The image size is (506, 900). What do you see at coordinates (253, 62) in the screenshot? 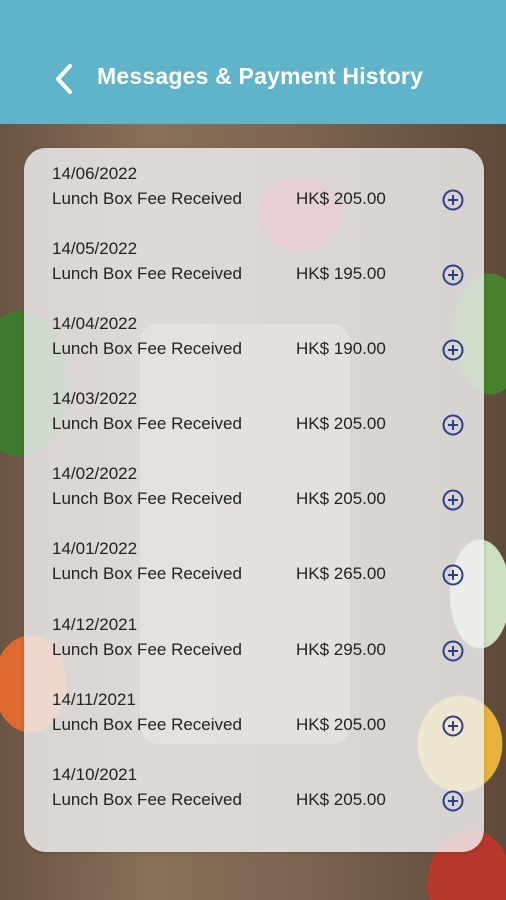
I see `app-header: Messages & Payment History` at bounding box center [253, 62].